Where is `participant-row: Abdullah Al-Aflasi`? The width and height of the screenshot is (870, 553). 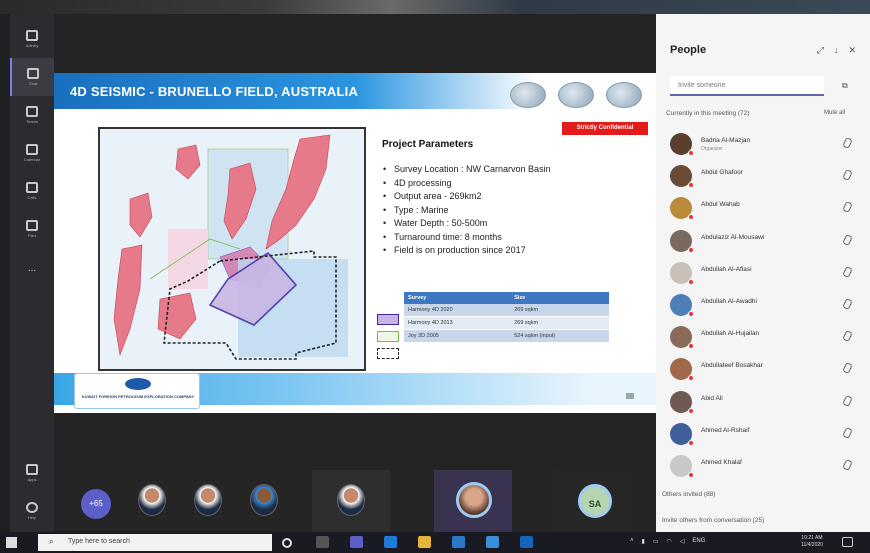
participant-row: Abdullah Al-Aflasi is located at coordinates (766, 274).